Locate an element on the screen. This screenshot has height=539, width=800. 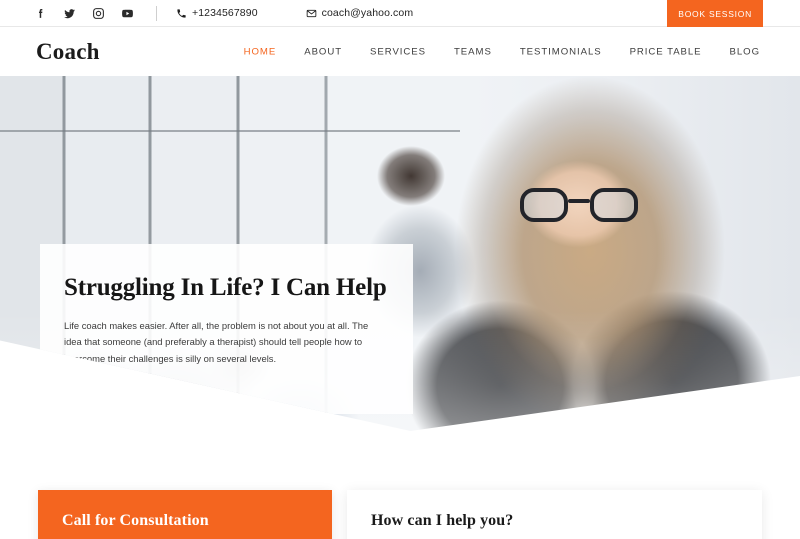
facebook-icon is located at coordinates (40, 13).